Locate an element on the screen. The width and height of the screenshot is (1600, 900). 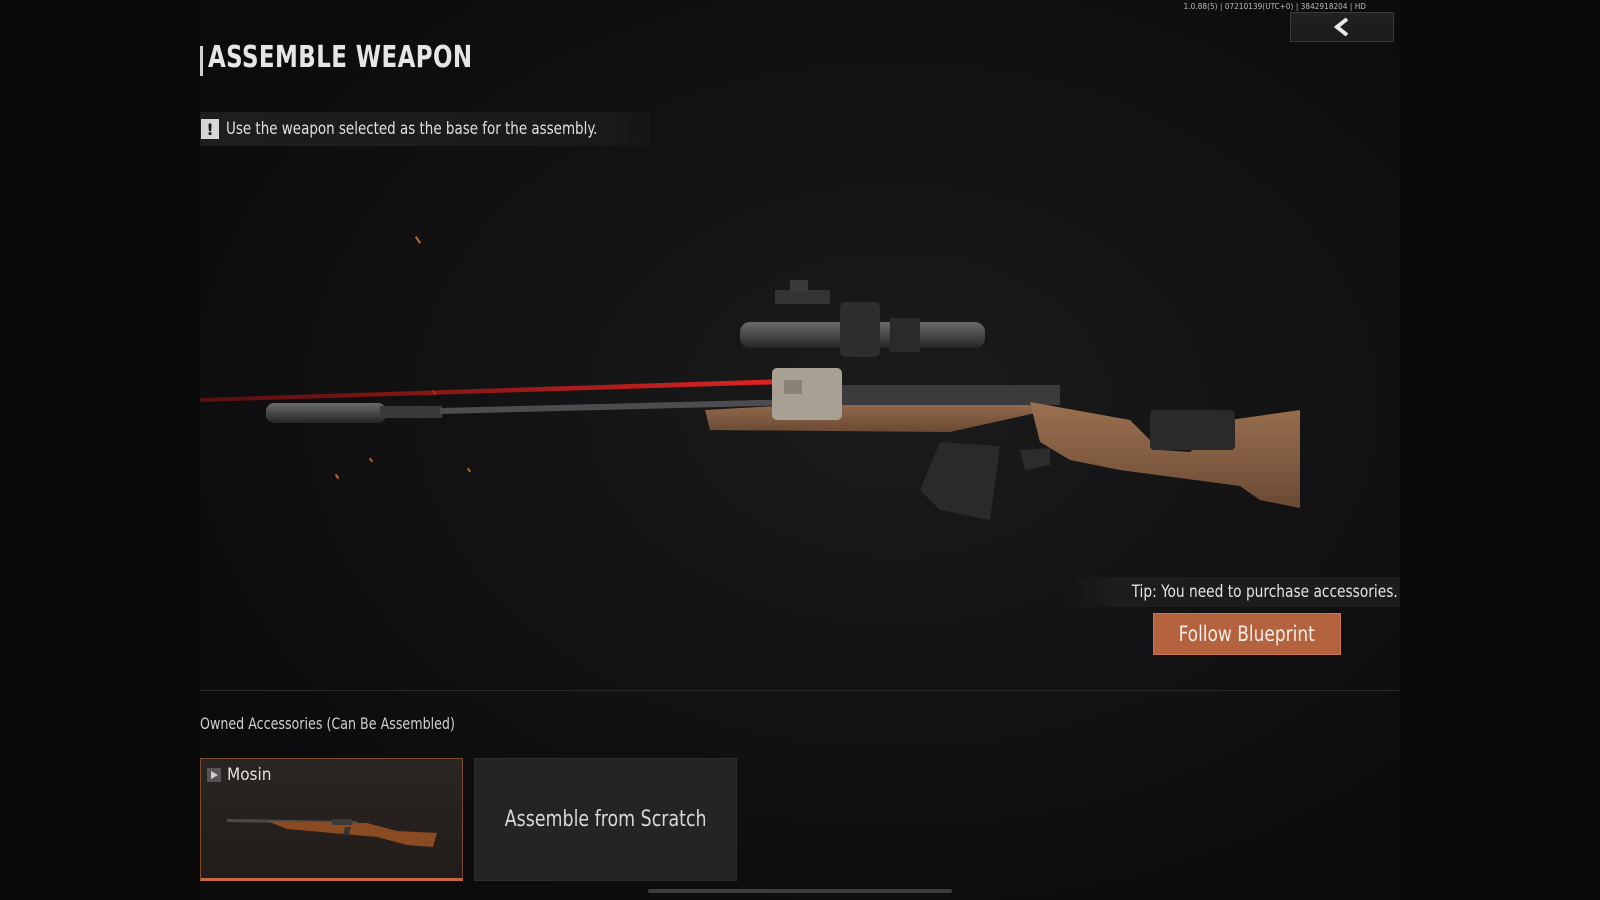
scope is located at coordinates (862, 318).